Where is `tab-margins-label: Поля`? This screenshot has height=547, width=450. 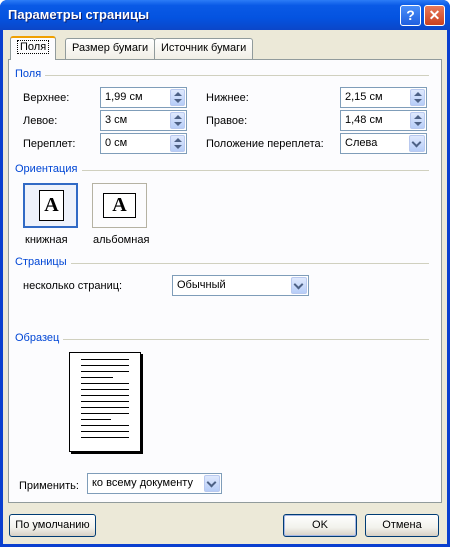 tab-margins-label: Поля is located at coordinates (33, 47).